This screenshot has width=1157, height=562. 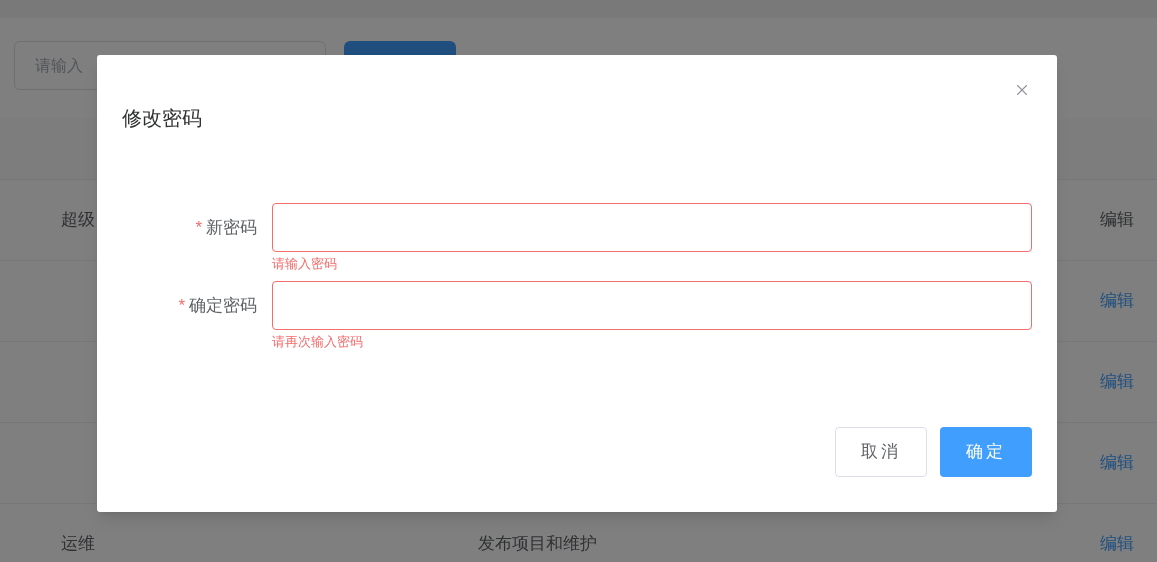 What do you see at coordinates (223, 305) in the screenshot?
I see `field-label: 确定密码` at bounding box center [223, 305].